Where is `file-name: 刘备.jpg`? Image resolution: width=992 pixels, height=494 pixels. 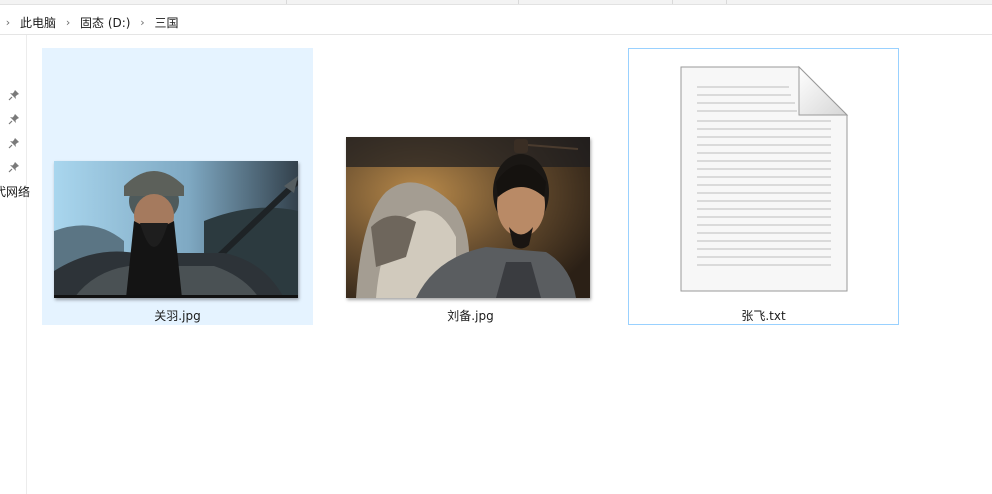 file-name: 刘备.jpg is located at coordinates (470, 315).